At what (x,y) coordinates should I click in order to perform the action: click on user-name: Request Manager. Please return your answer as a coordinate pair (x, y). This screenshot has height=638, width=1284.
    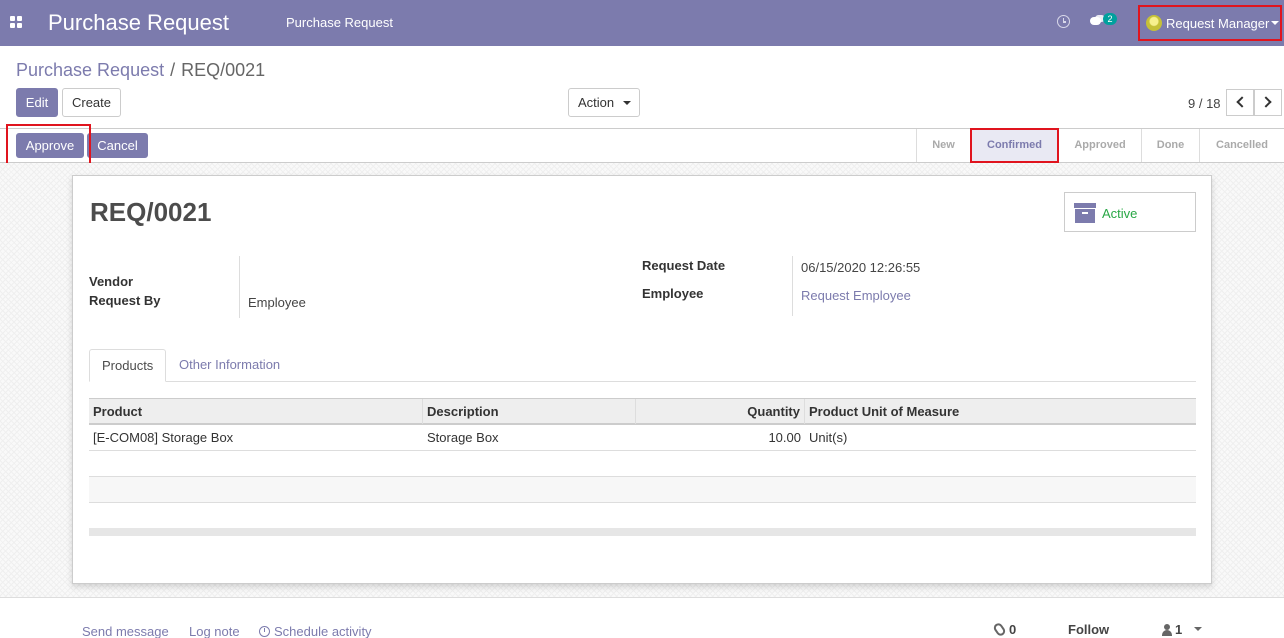
    Looking at the image, I should click on (1218, 23).